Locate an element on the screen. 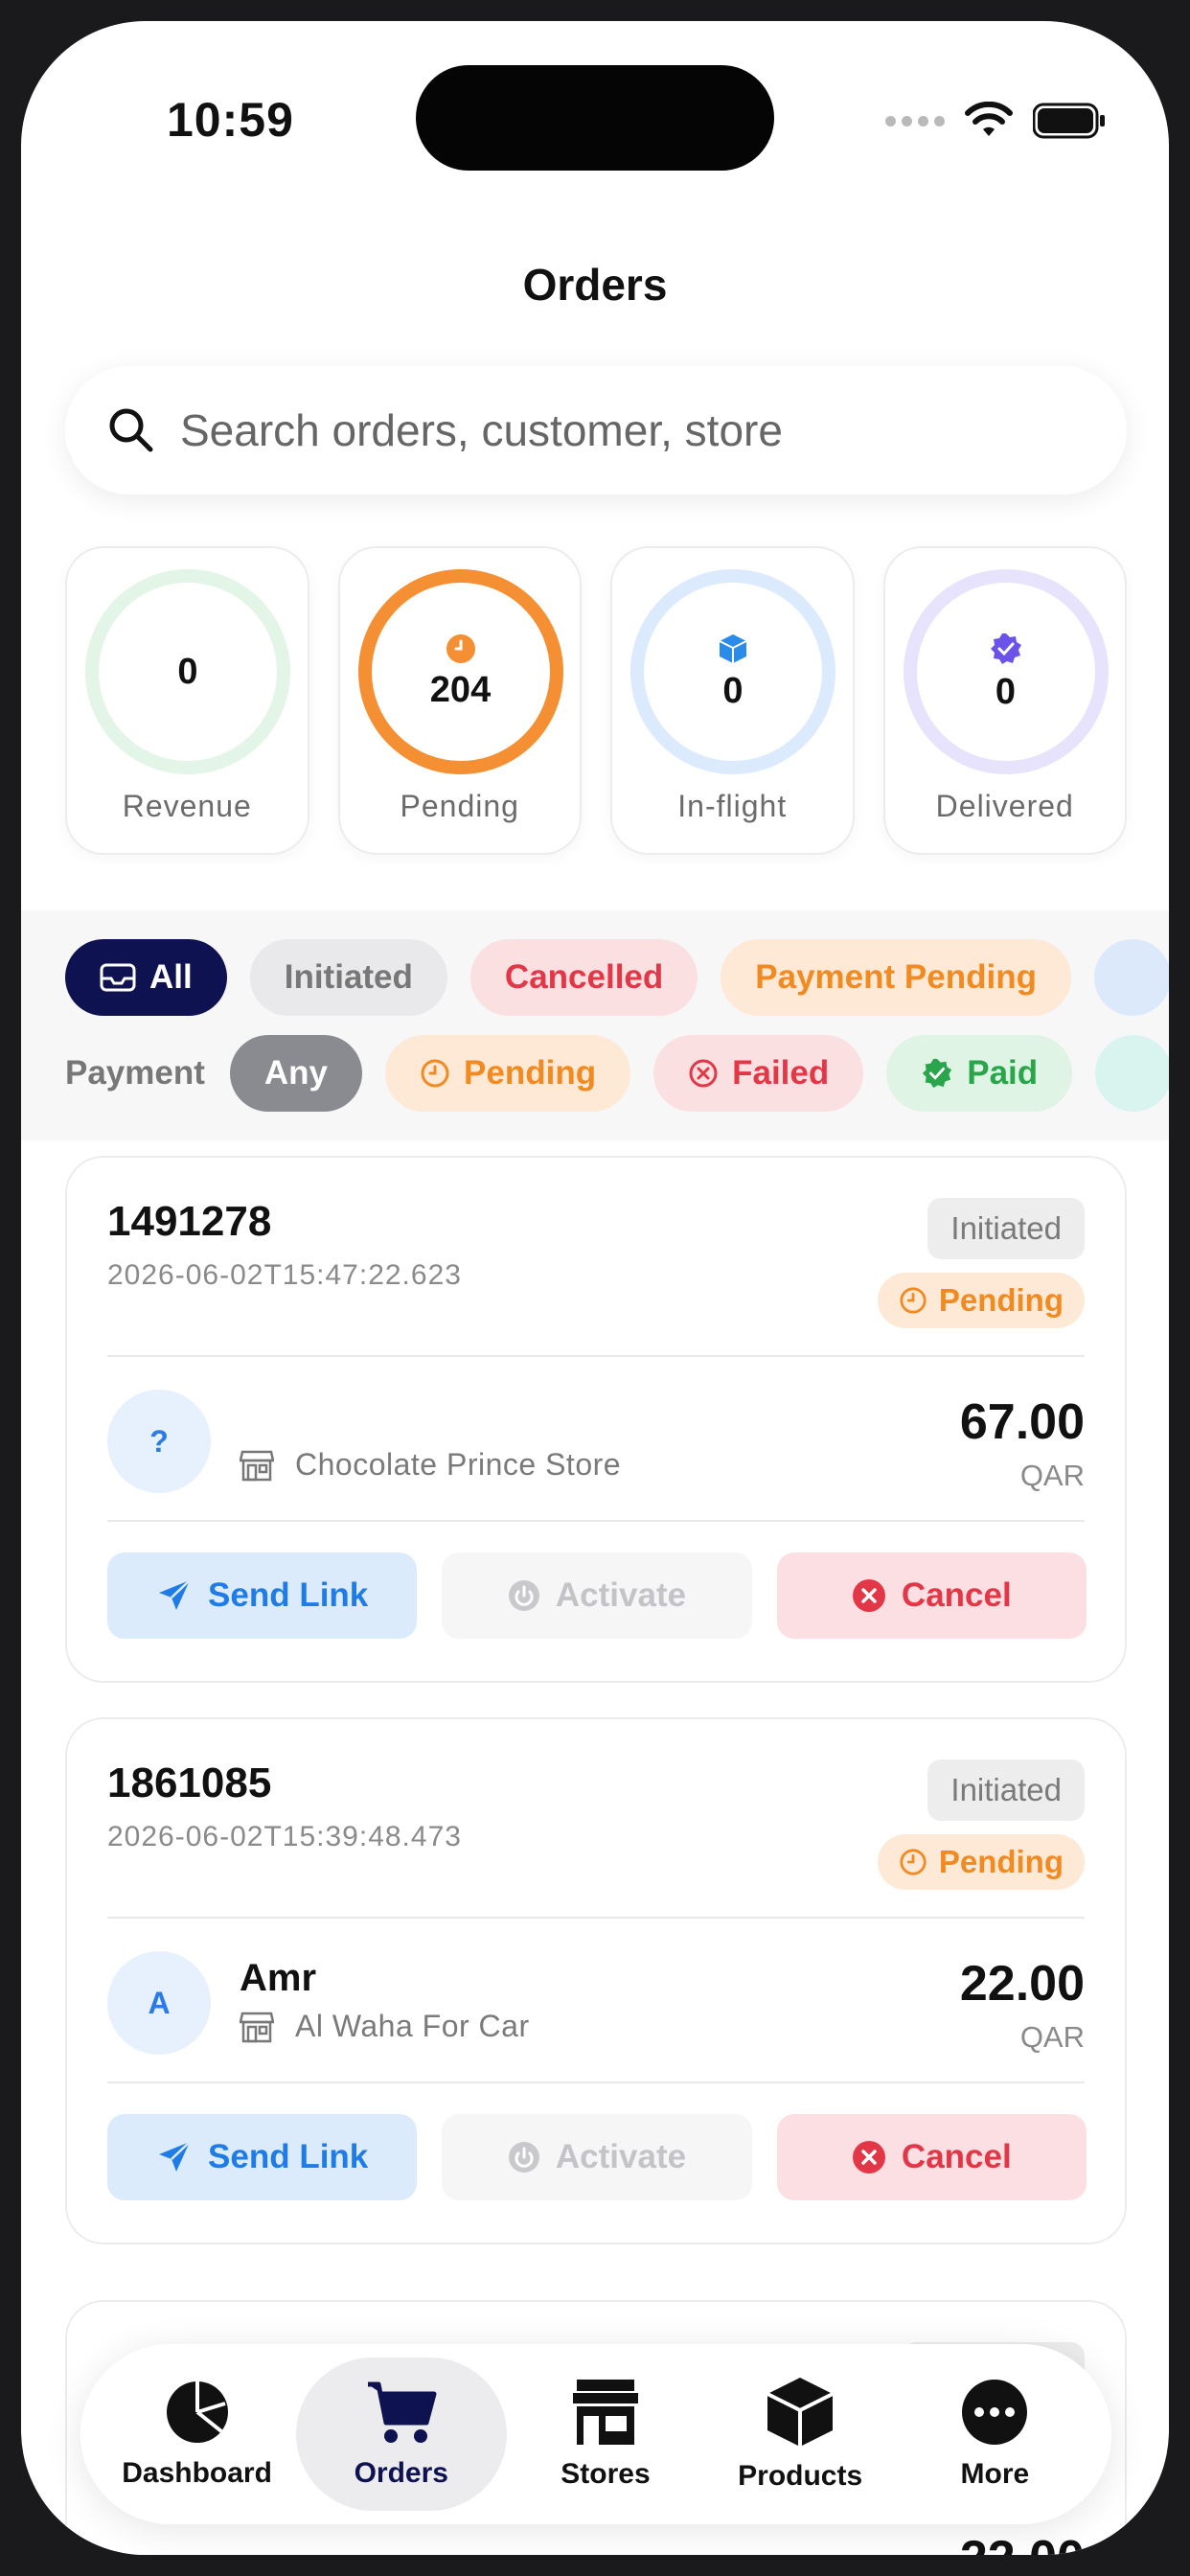 The height and width of the screenshot is (2576, 1190). revenue-ring: 0 is located at coordinates (187, 671).